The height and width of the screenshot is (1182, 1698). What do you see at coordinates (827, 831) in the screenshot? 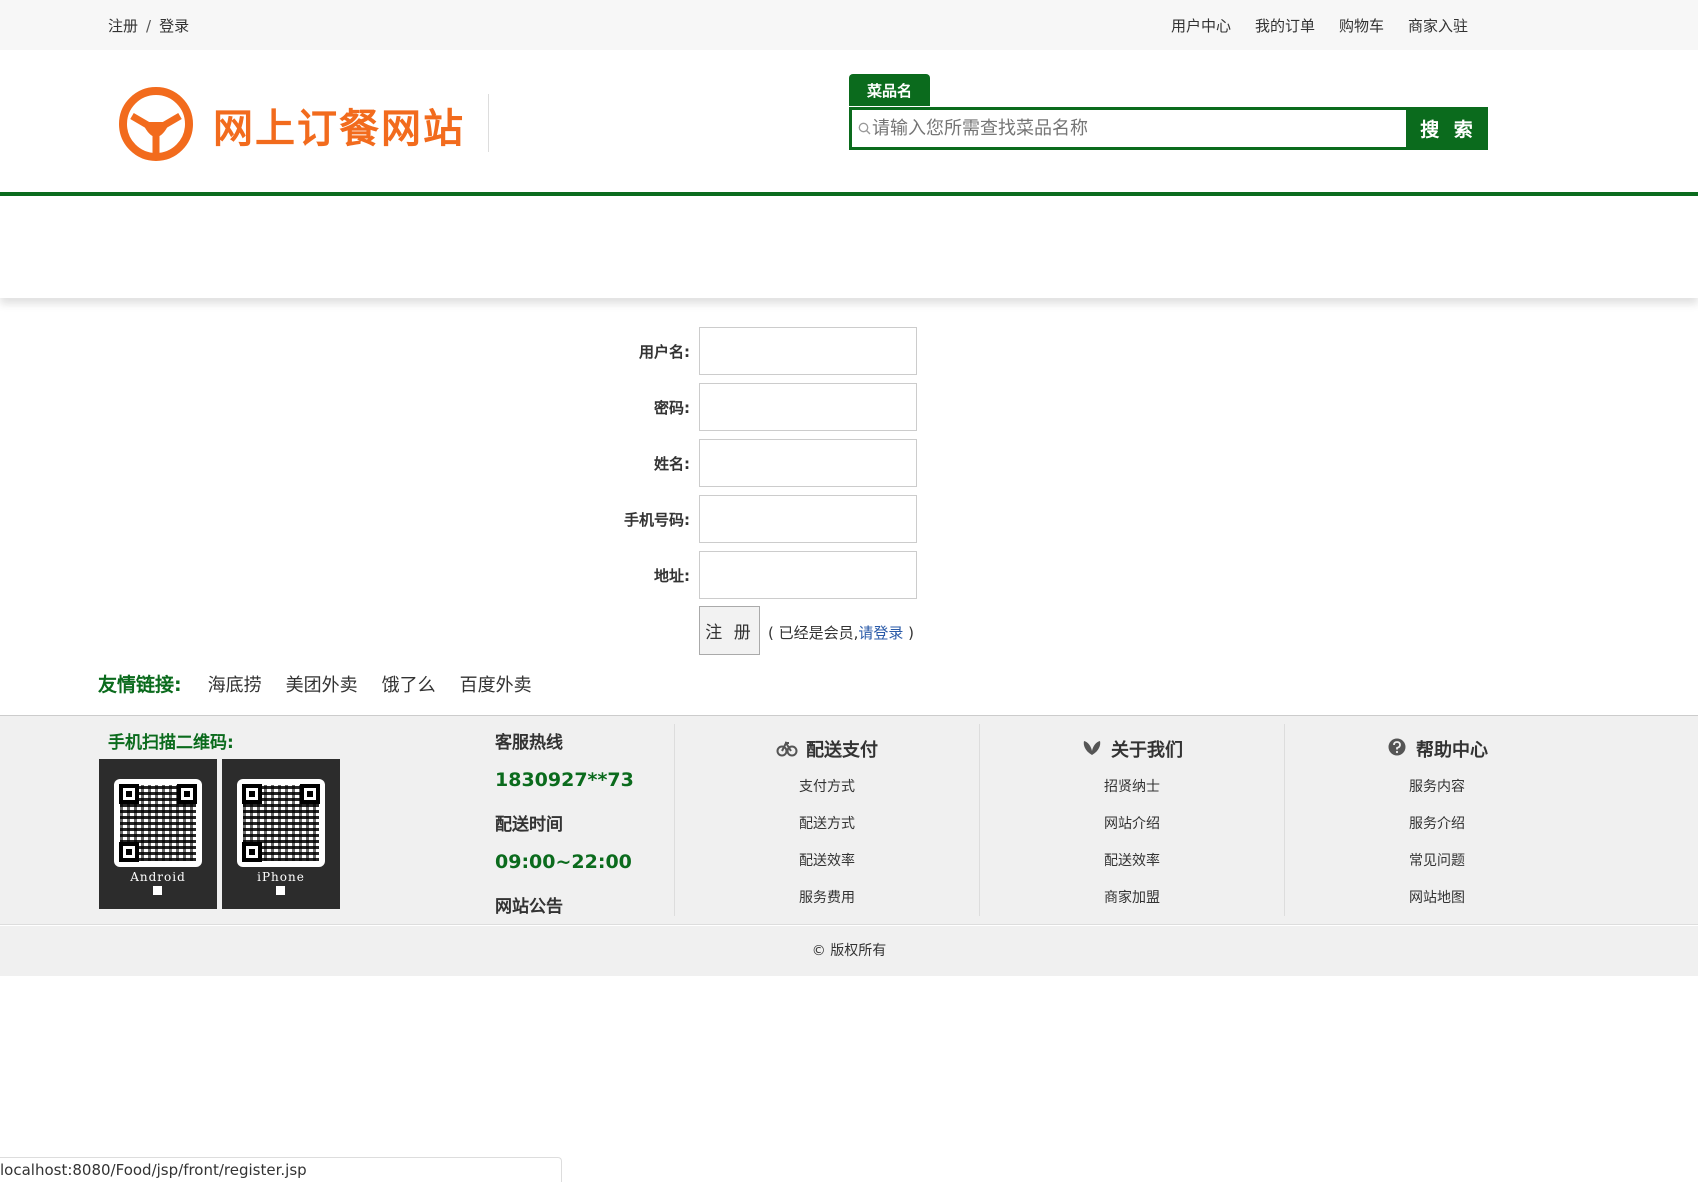
I see `footer-link-delivery-method: 配送方式` at bounding box center [827, 831].